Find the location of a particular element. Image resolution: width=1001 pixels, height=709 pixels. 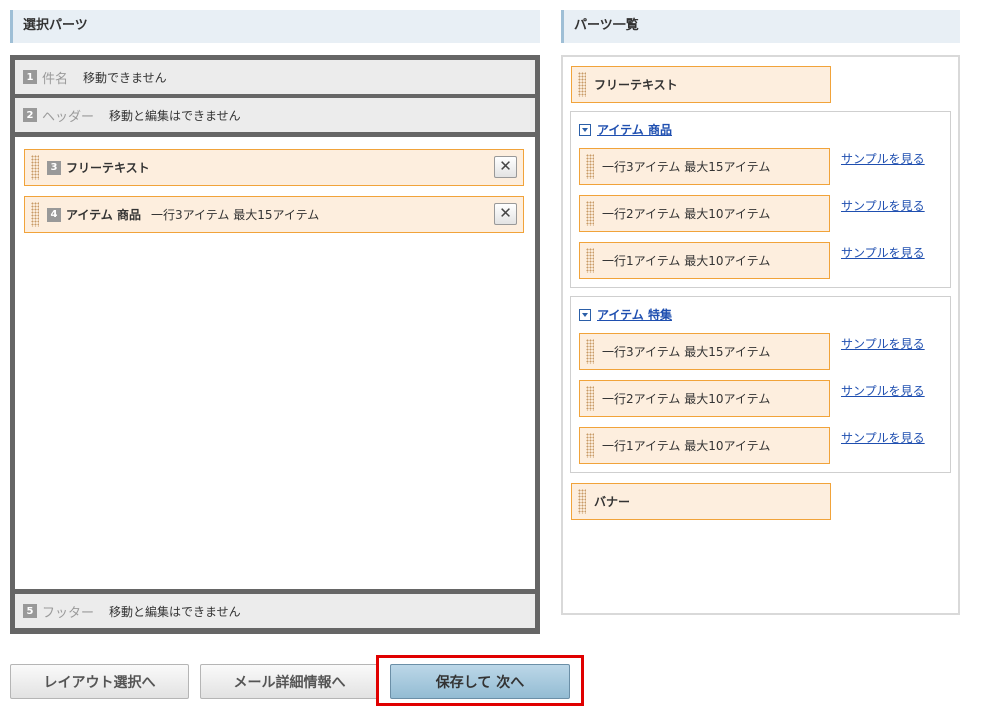

save-next-button: 保存して 次へ is located at coordinates (480, 681).